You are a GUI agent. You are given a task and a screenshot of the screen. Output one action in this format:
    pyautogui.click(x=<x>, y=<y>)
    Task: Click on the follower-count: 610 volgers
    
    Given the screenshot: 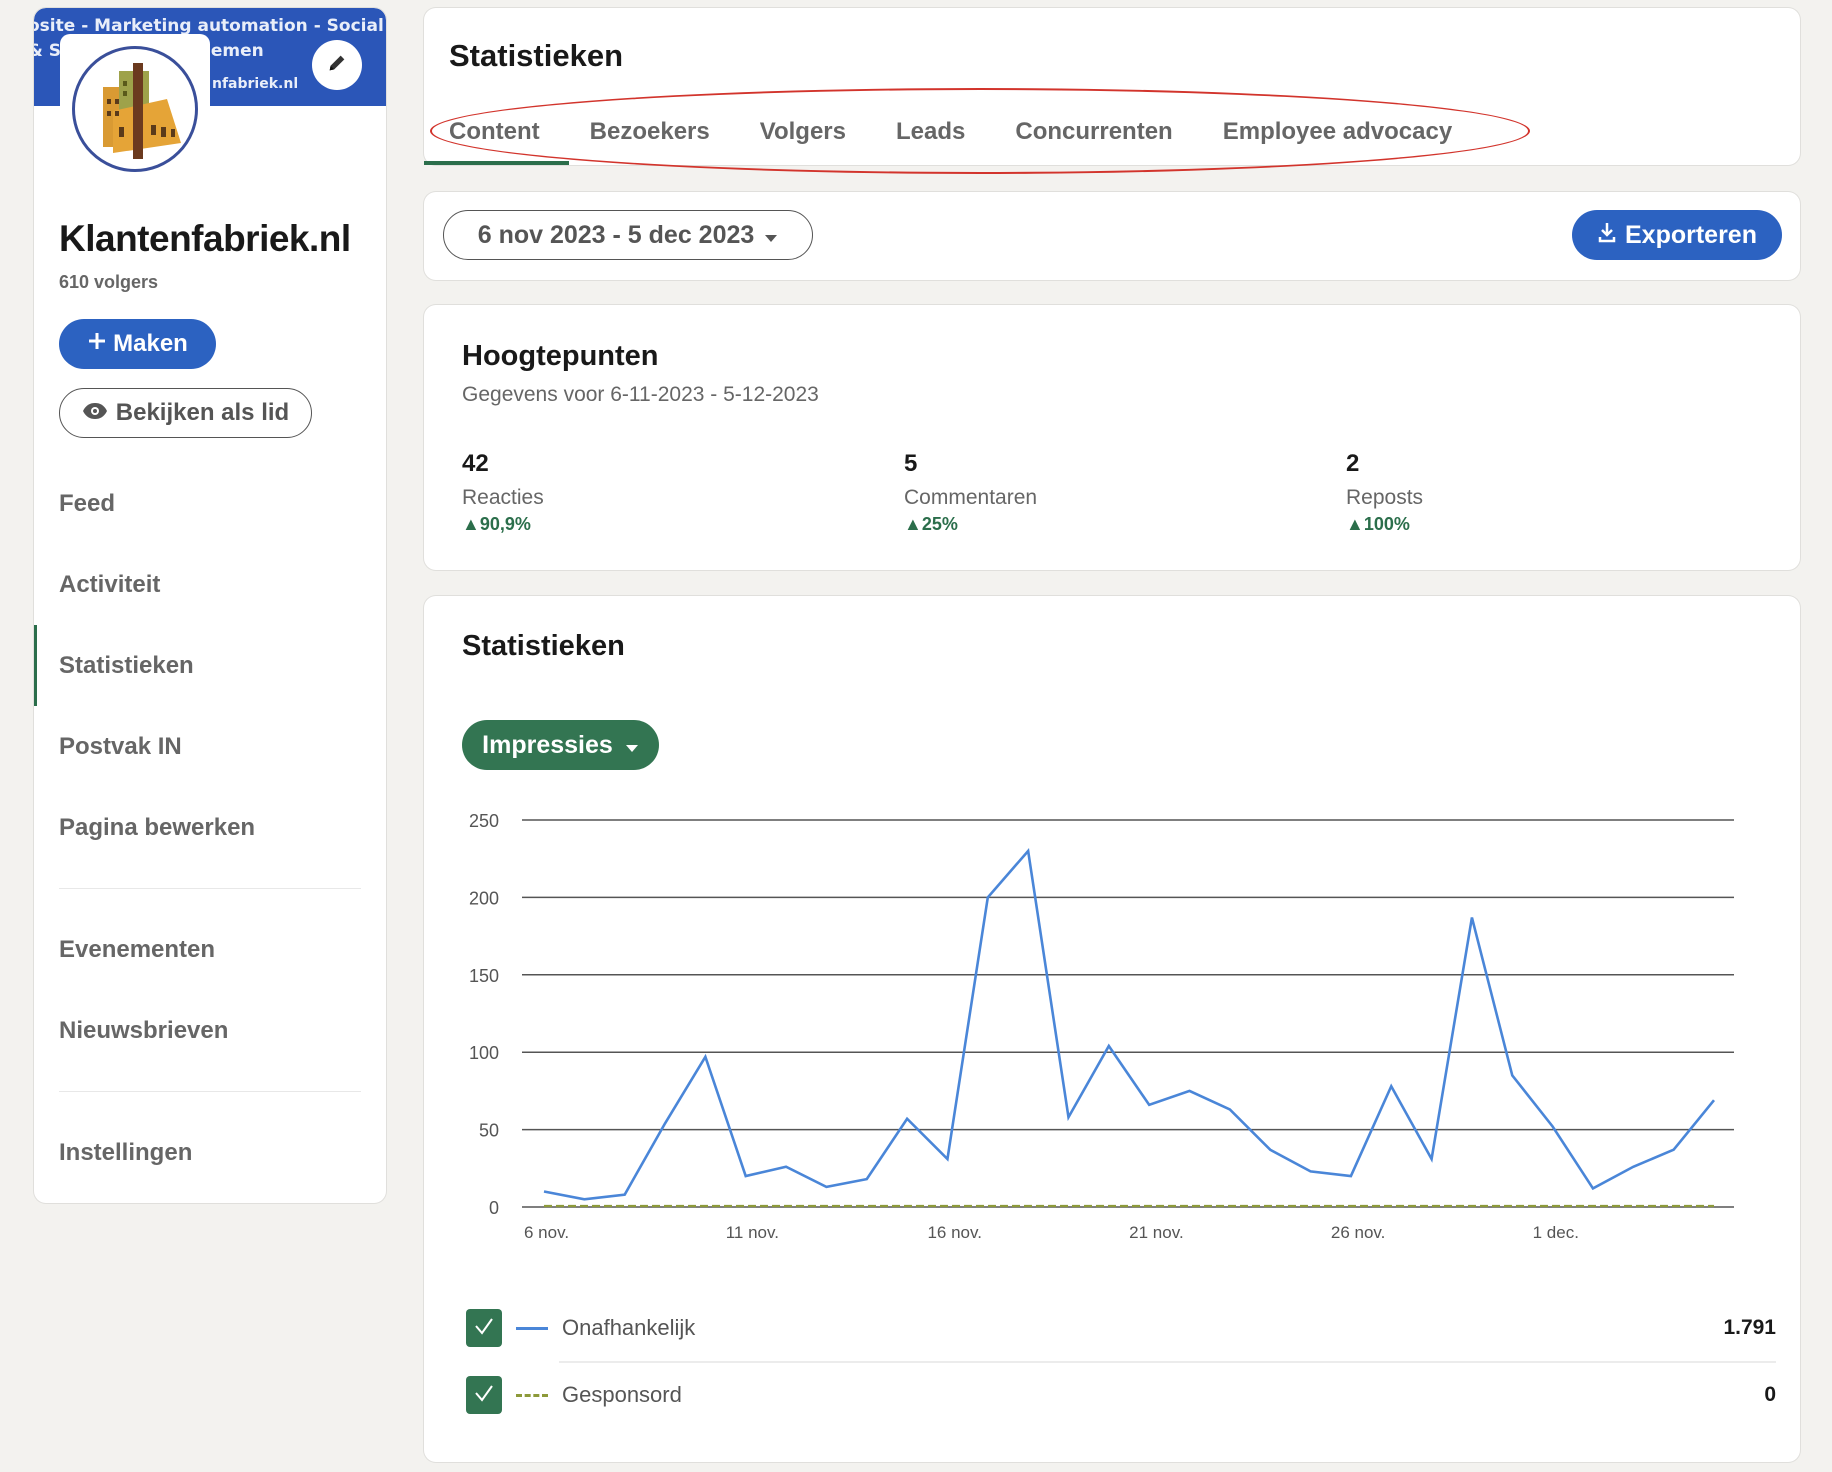 What is the action you would take?
    pyautogui.click(x=109, y=282)
    